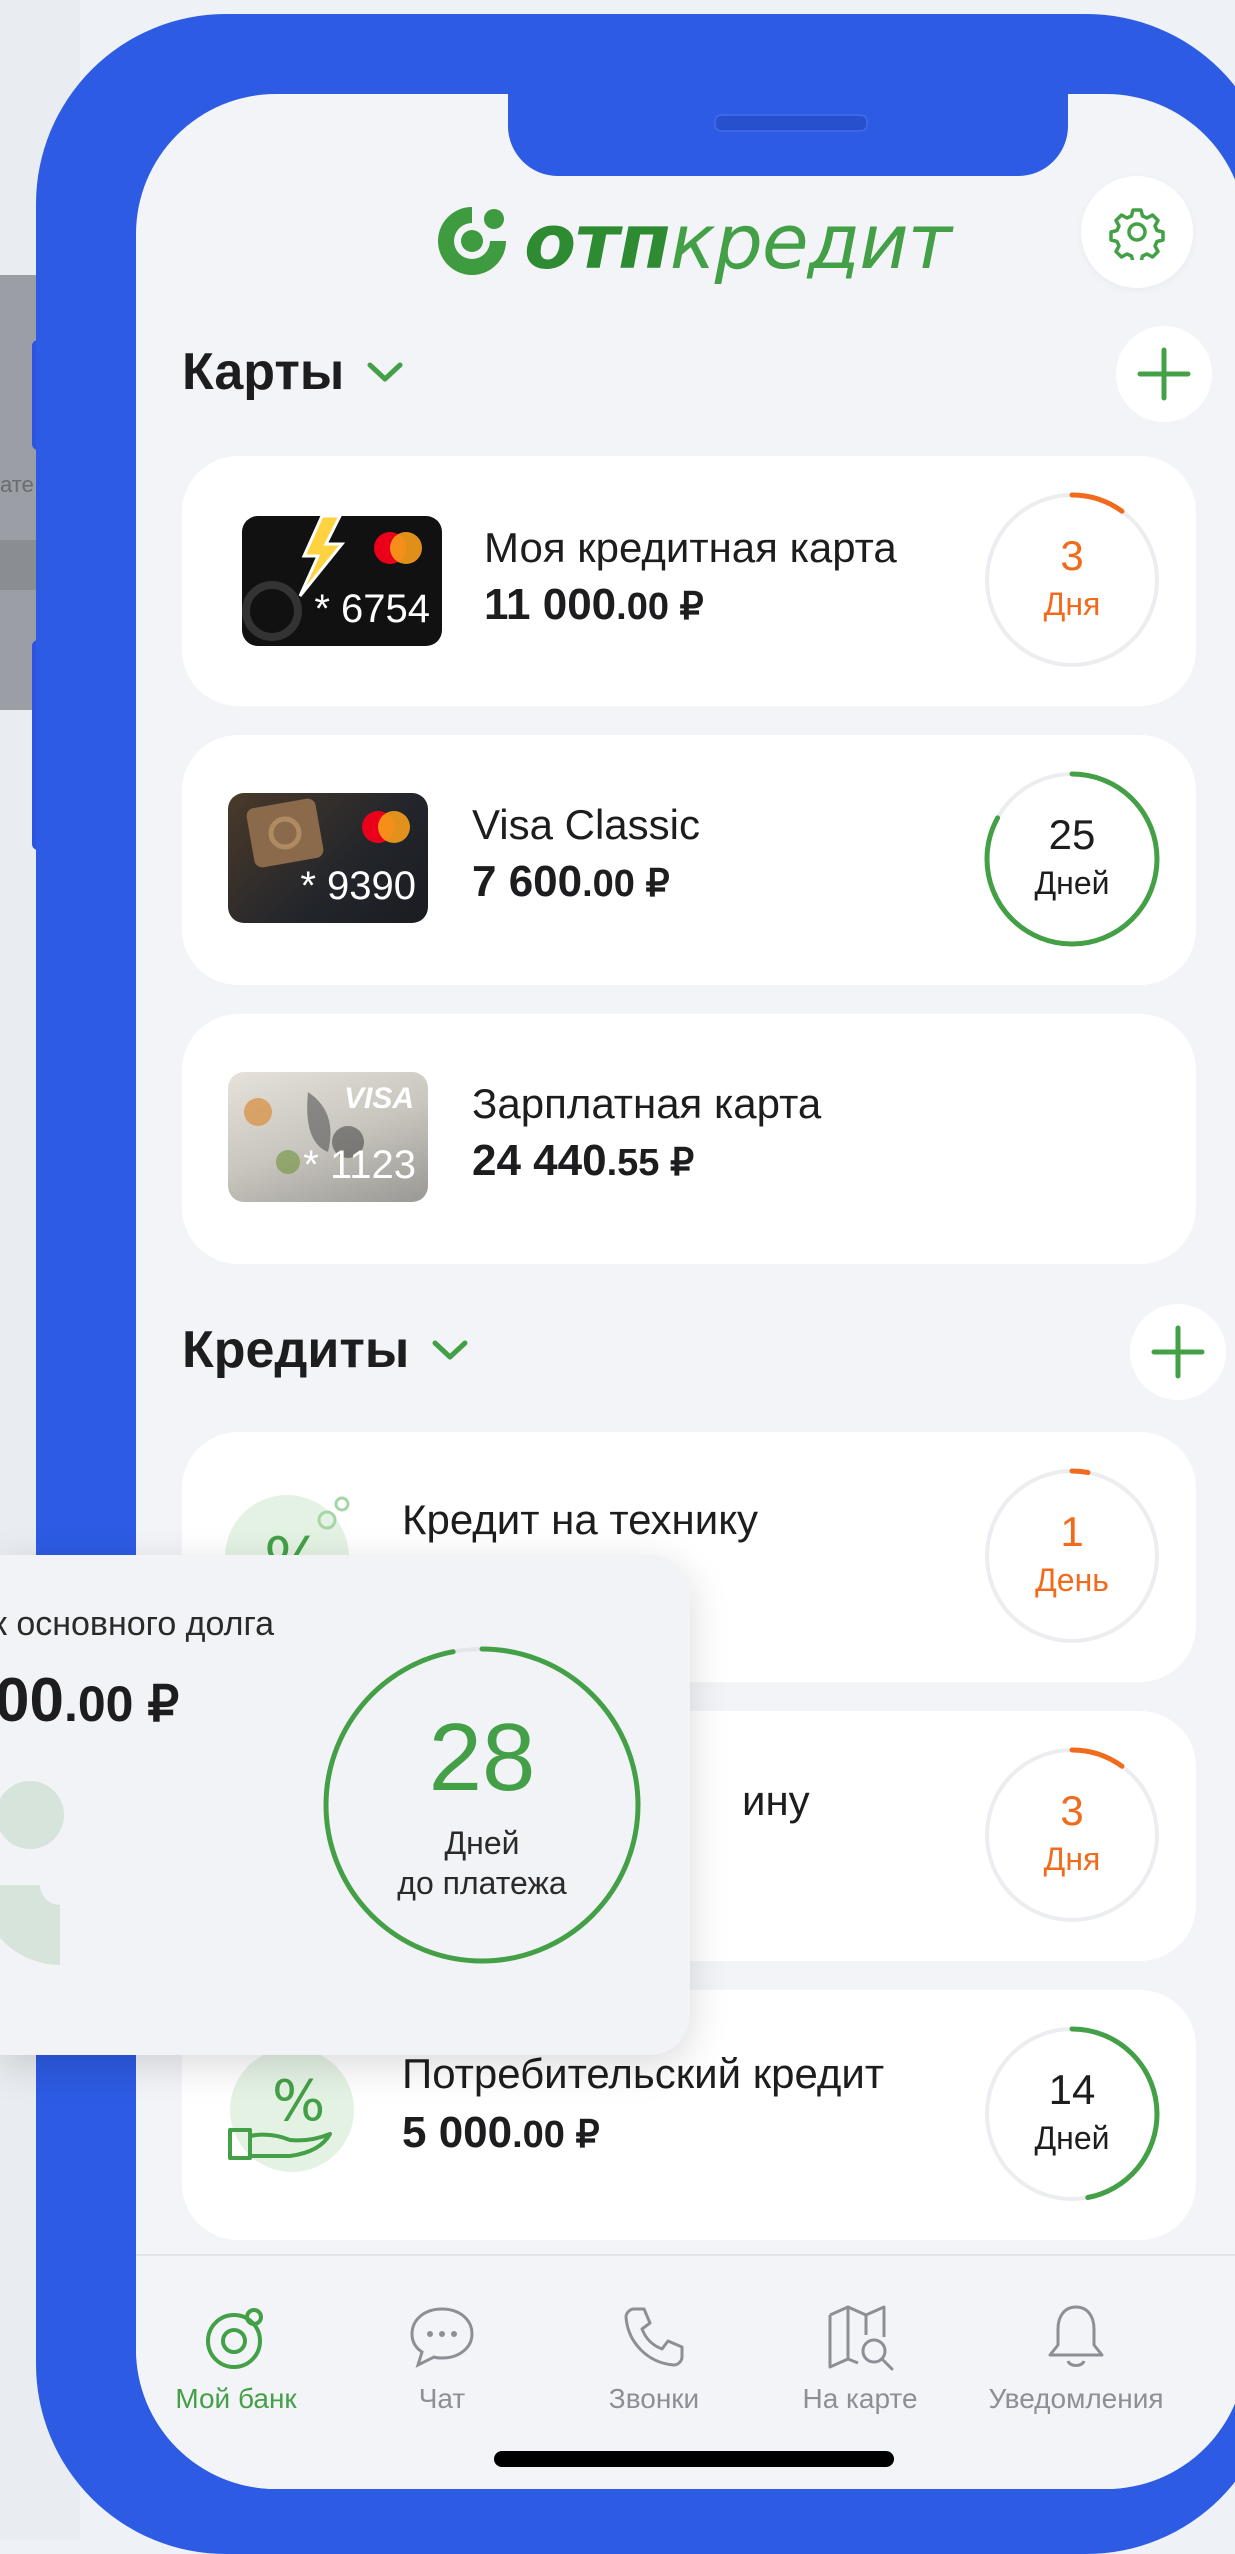  Describe the element at coordinates (689, 860) in the screenshot. I see `card-item: * 9390 Visa Classic 7 600.00 ₽ 25 Дней` at that location.